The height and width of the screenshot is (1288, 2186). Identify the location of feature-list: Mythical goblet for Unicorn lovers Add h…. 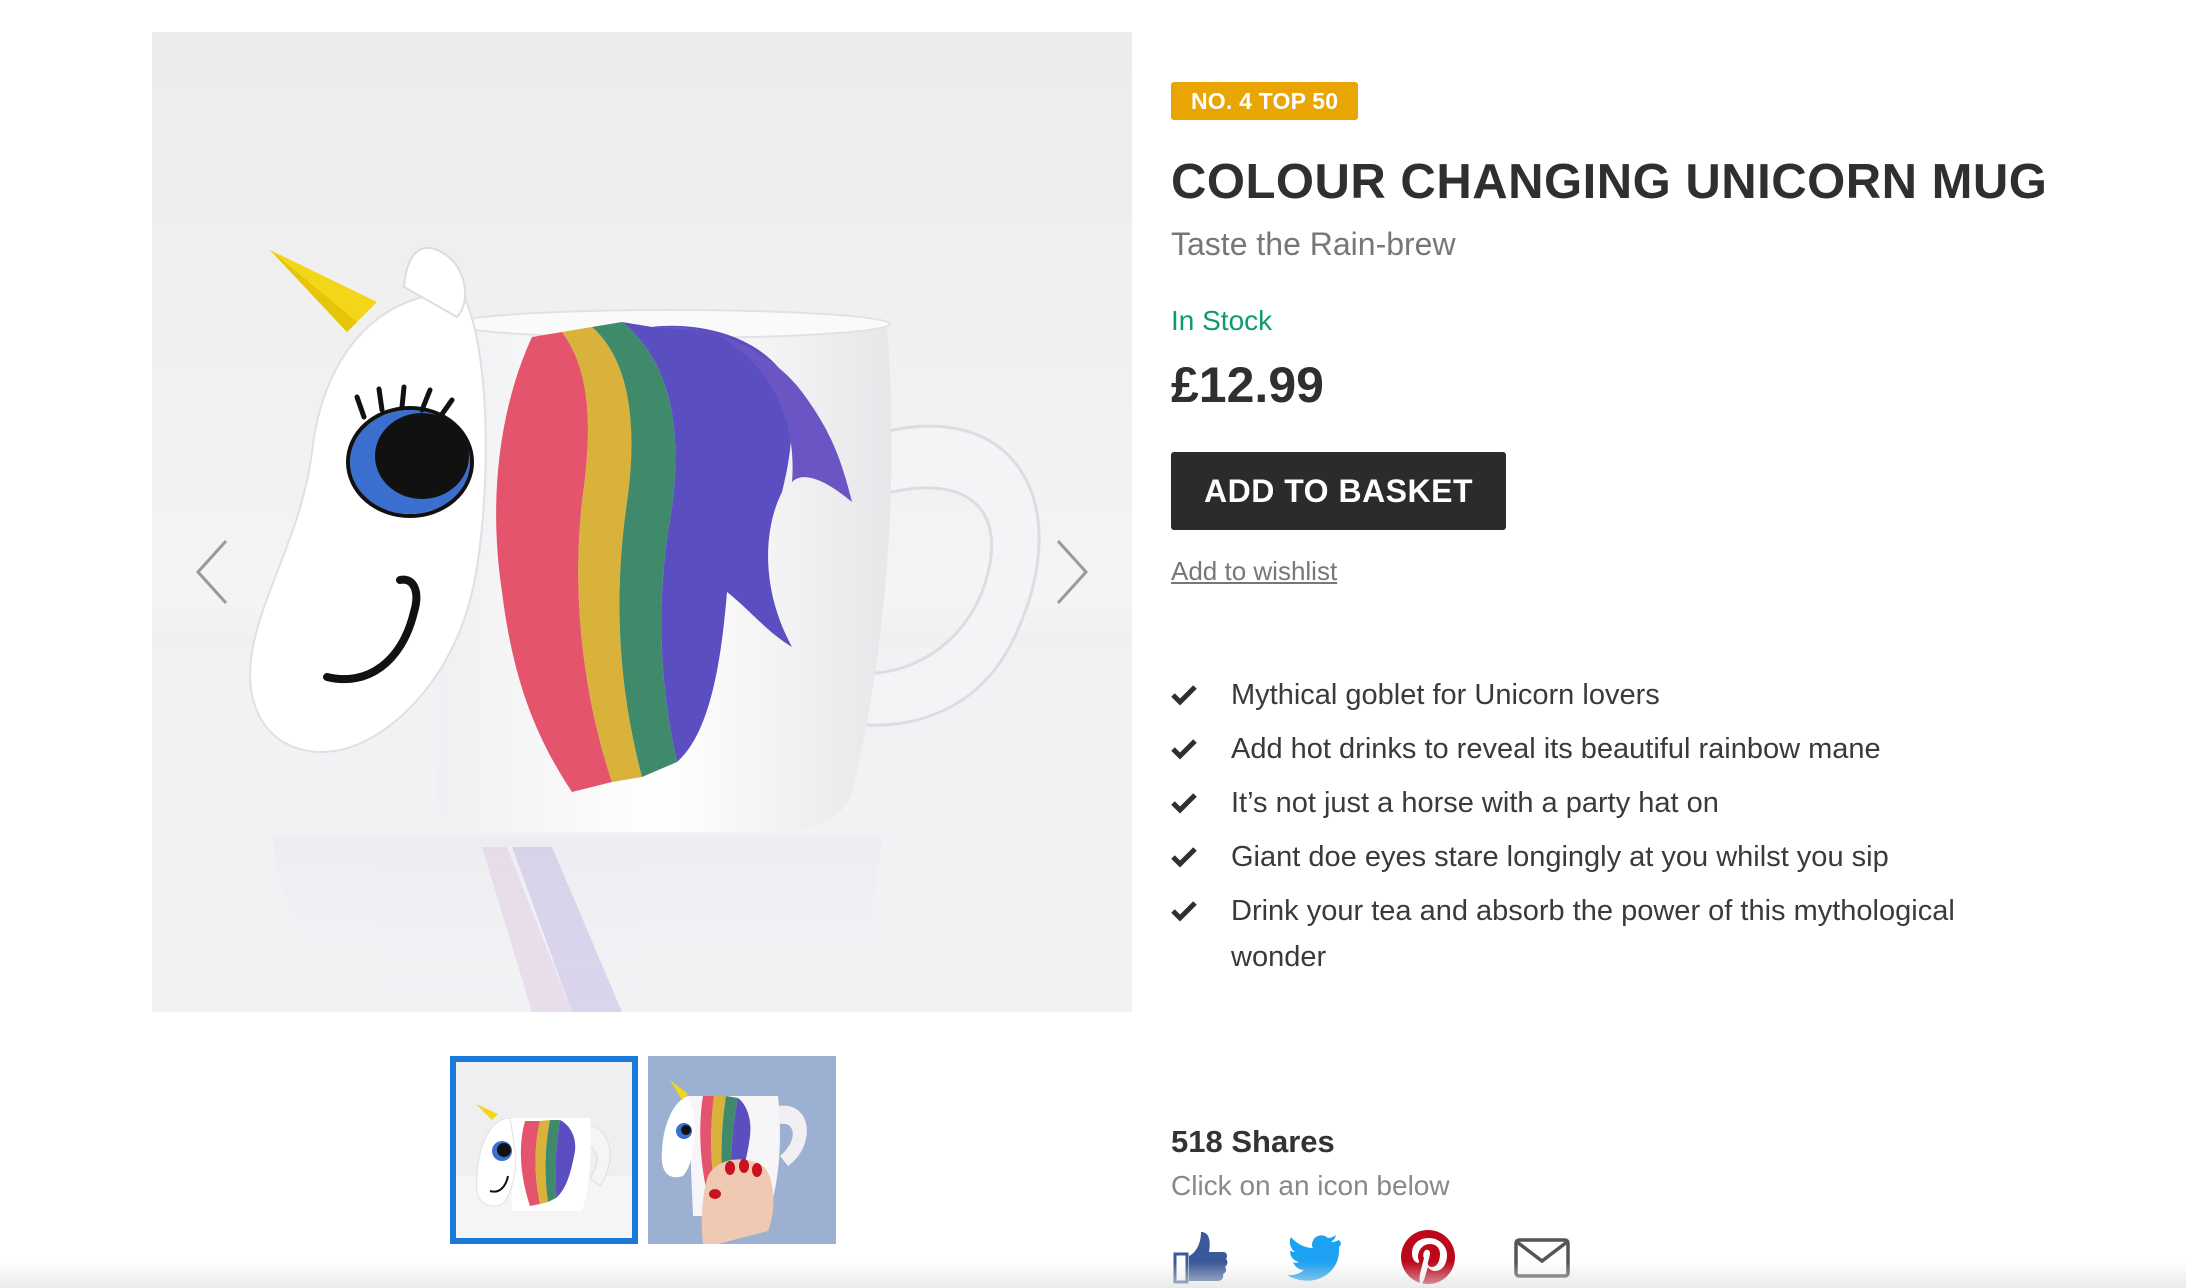
(1601, 830).